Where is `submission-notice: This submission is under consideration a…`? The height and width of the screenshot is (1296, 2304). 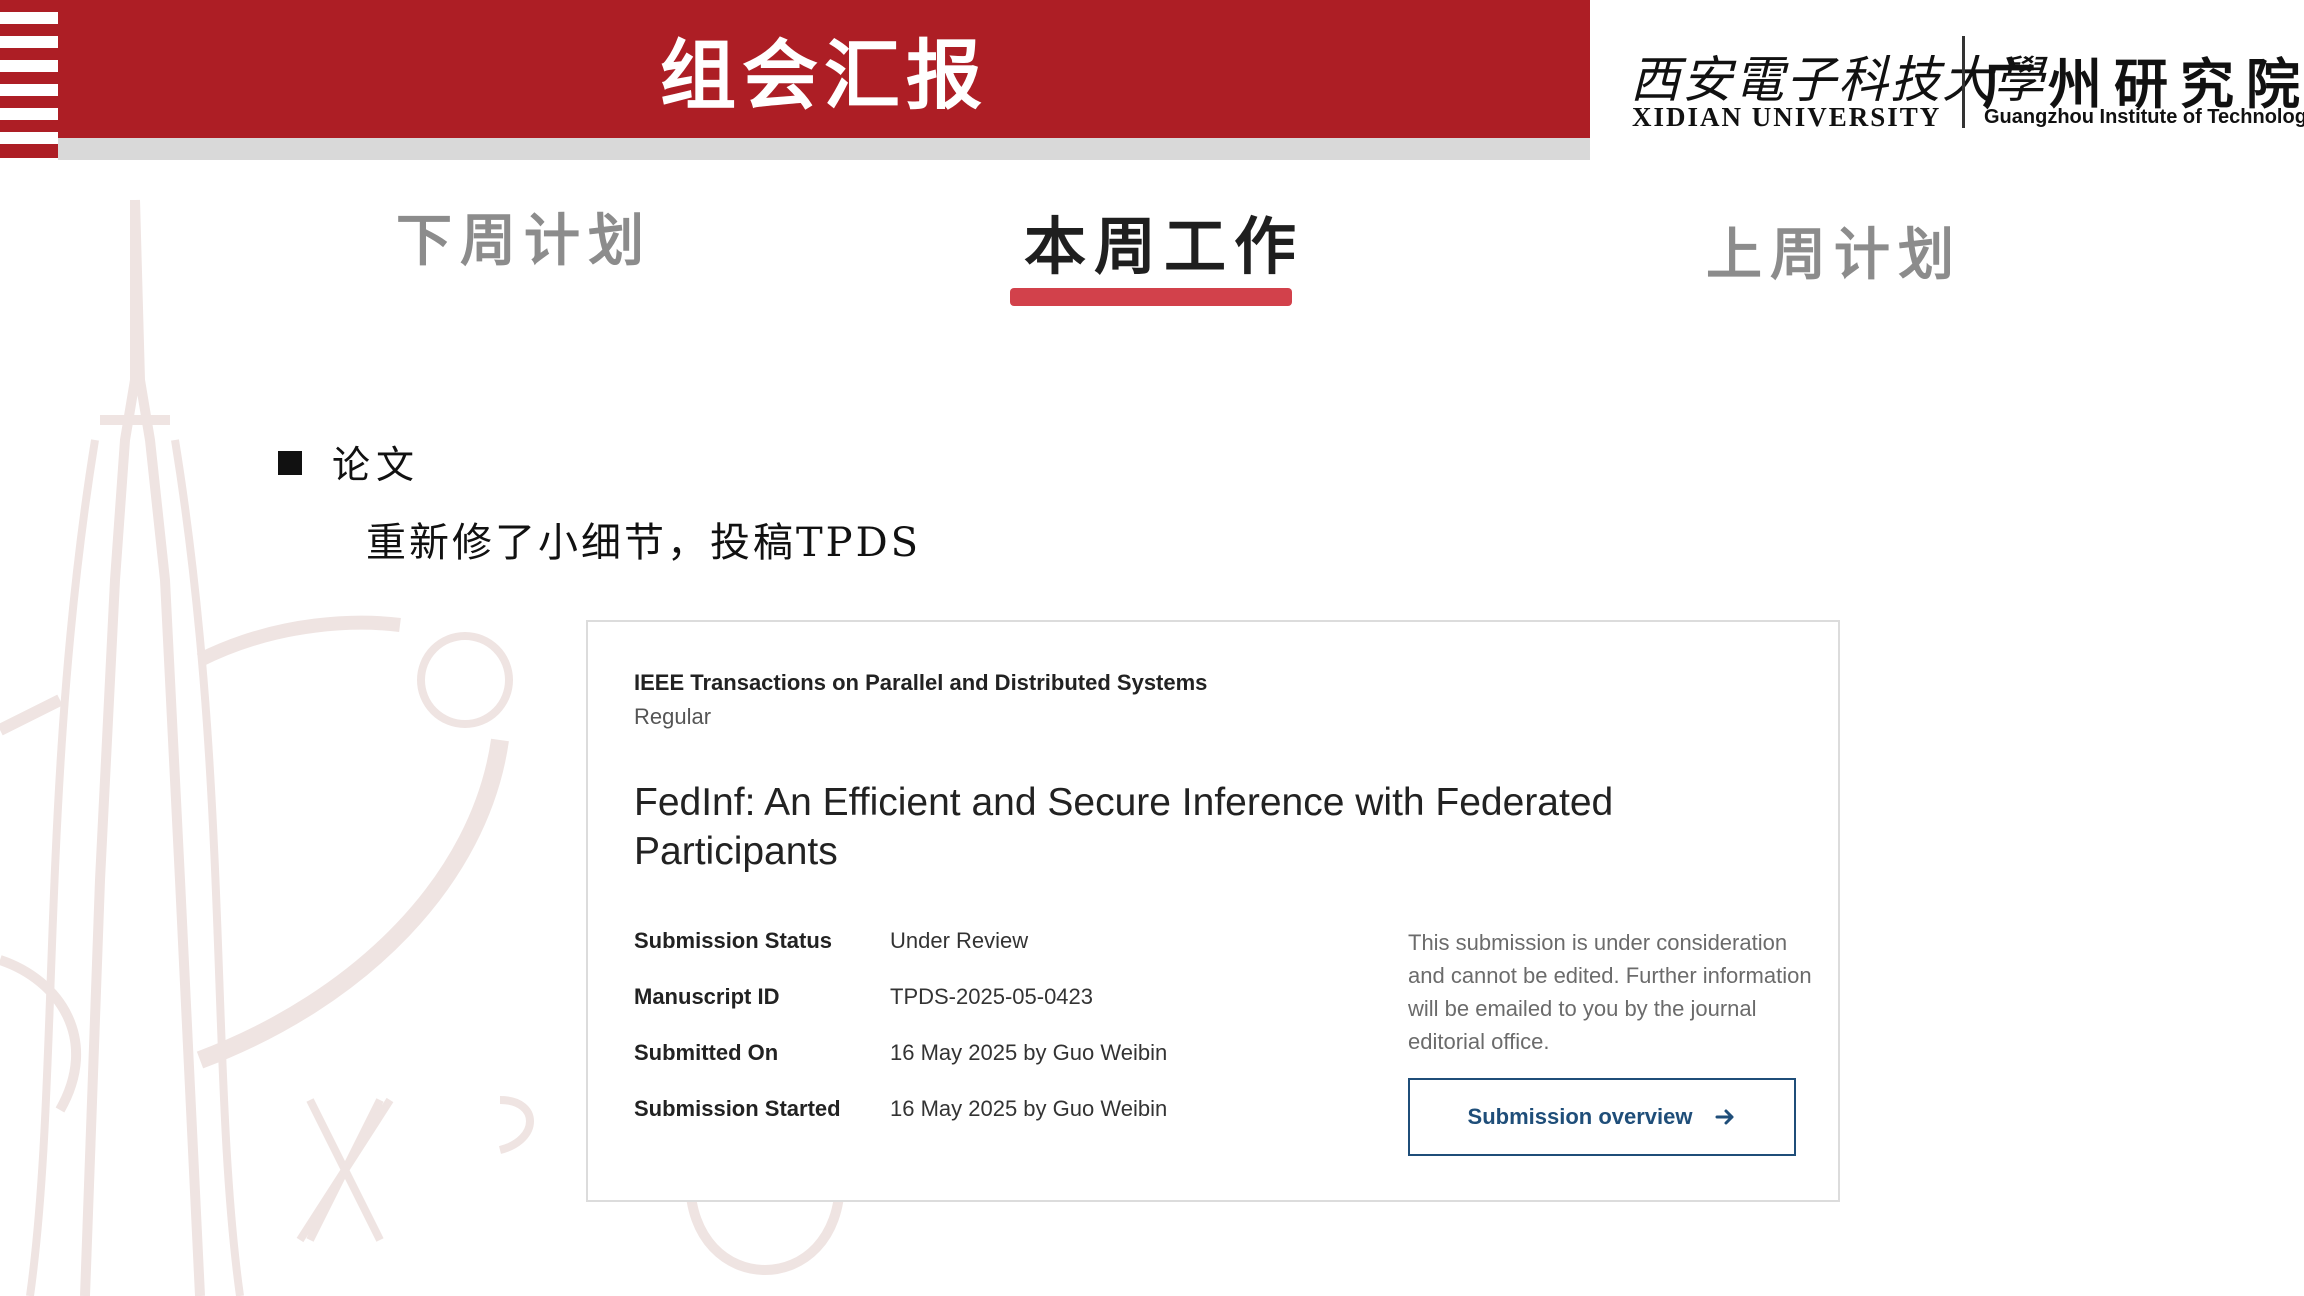 submission-notice: This submission is under consideration a… is located at coordinates (1610, 992).